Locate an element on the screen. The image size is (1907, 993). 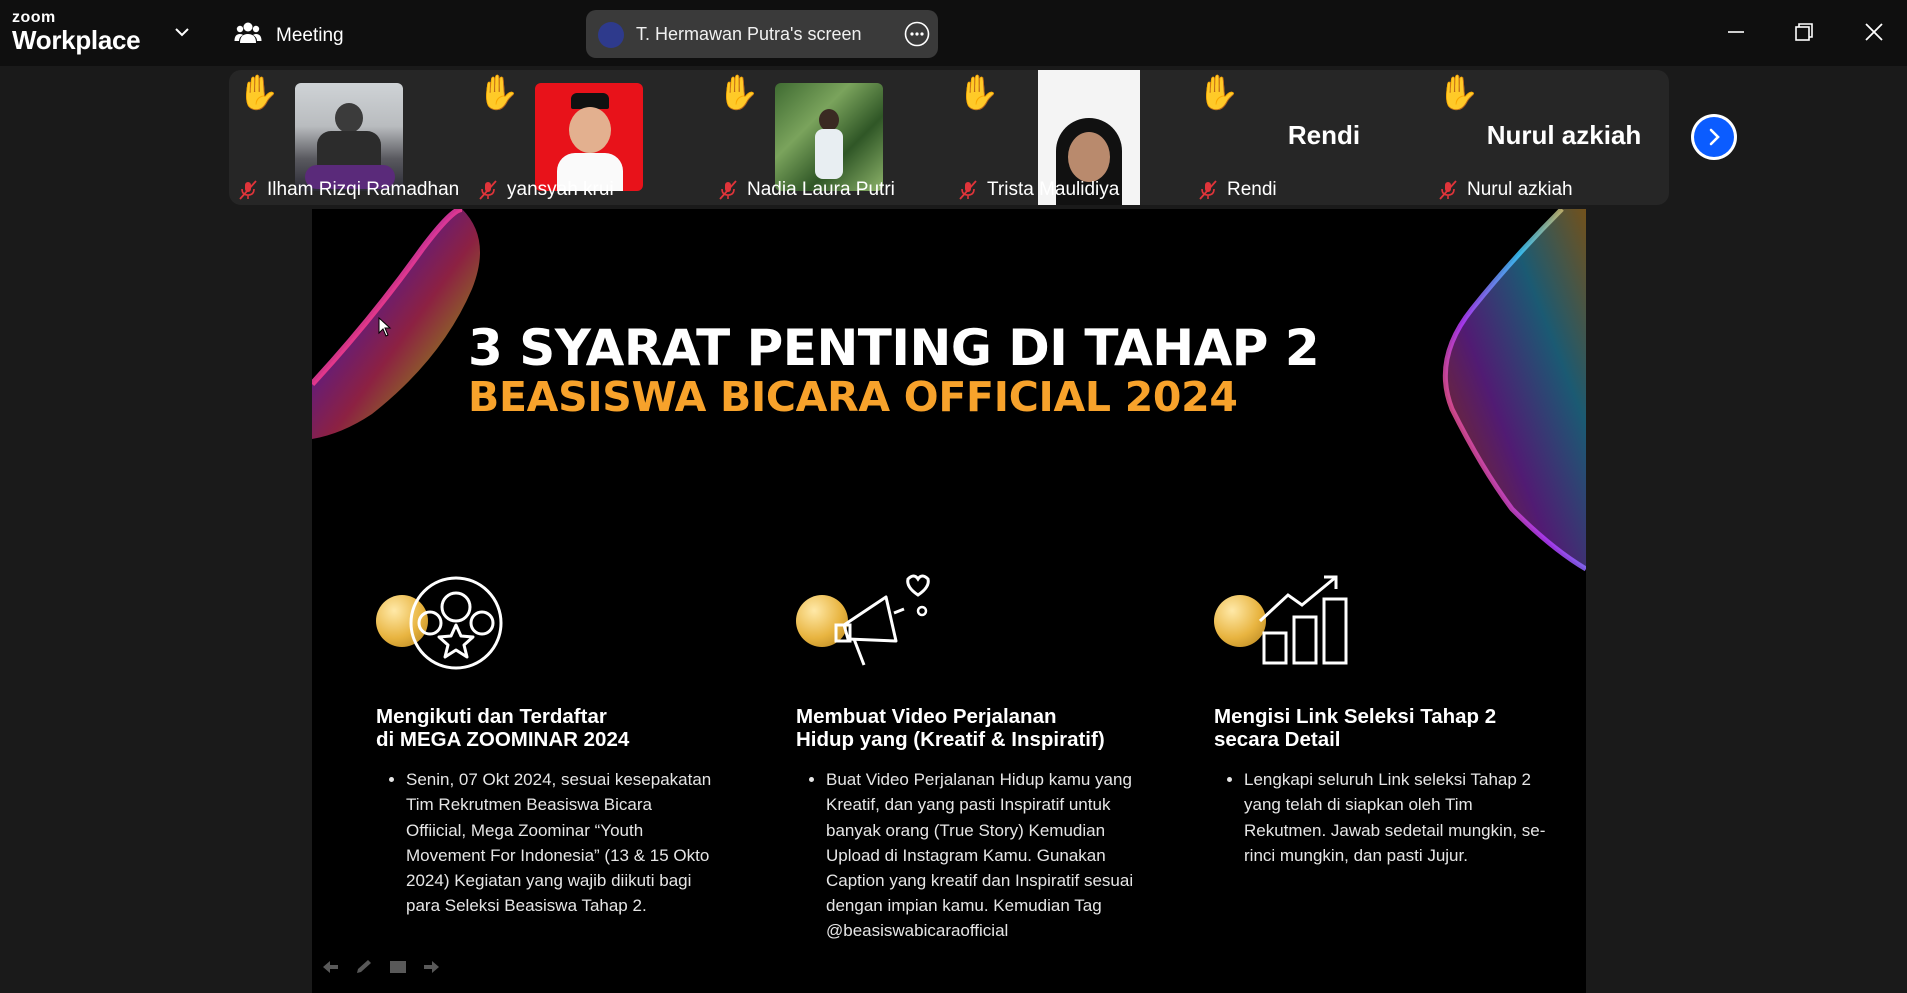
growth-chart-icon is located at coordinates (1384, 628).